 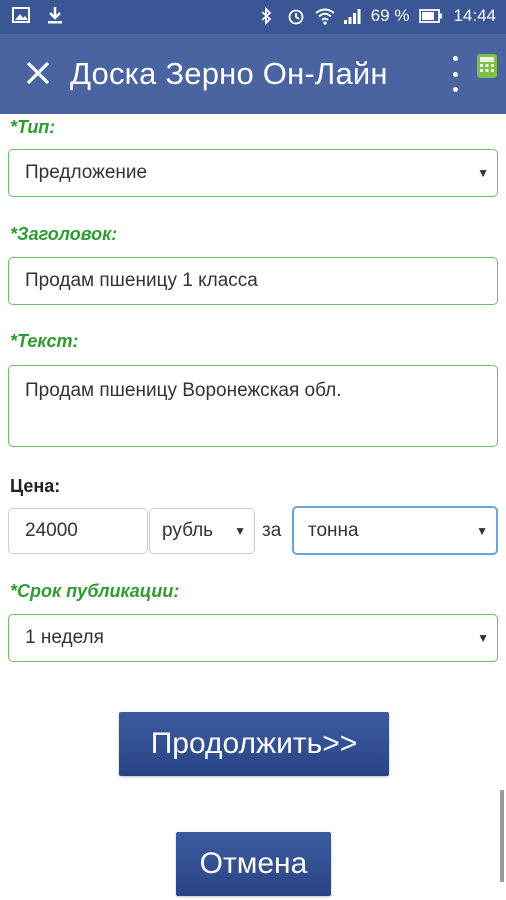 I want to click on close-icon, so click(x=38, y=74).